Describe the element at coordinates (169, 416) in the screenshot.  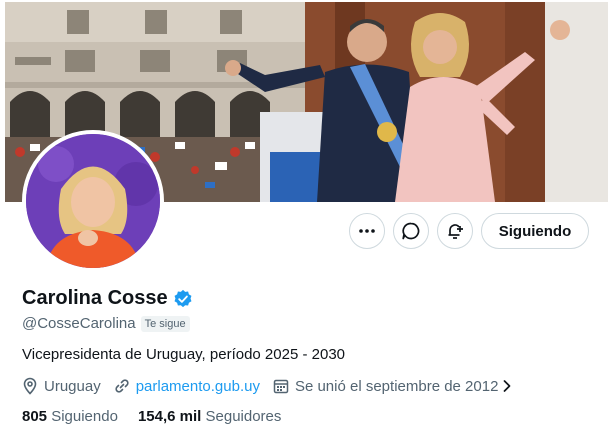
I see `followers-count: 154,6 mil` at that location.